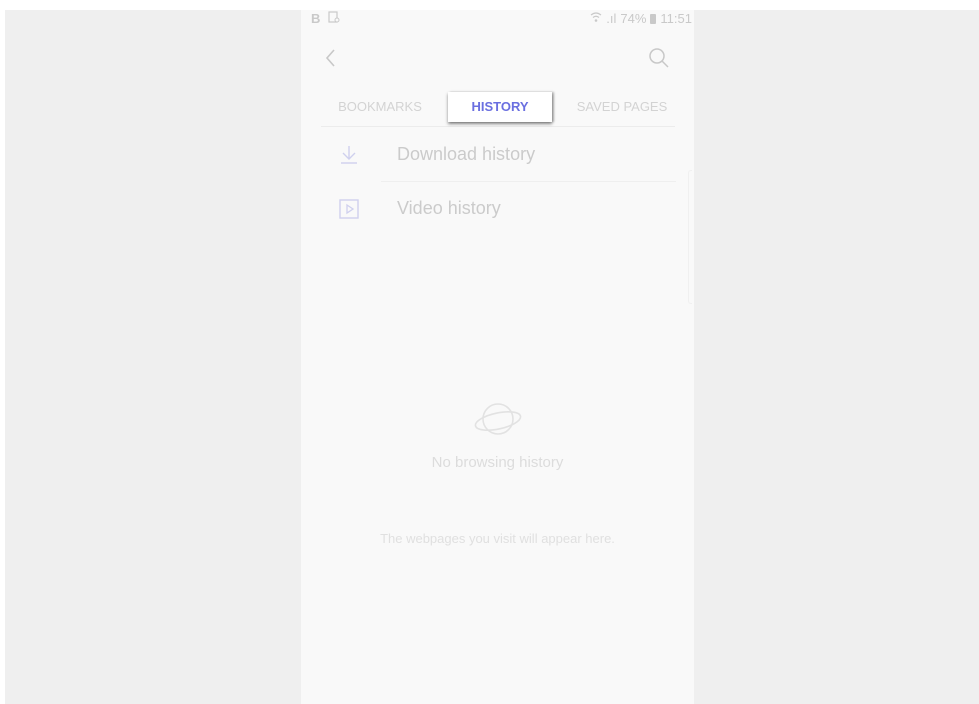 The width and height of the screenshot is (979, 704). I want to click on video-history-item: Video history, so click(497, 209).